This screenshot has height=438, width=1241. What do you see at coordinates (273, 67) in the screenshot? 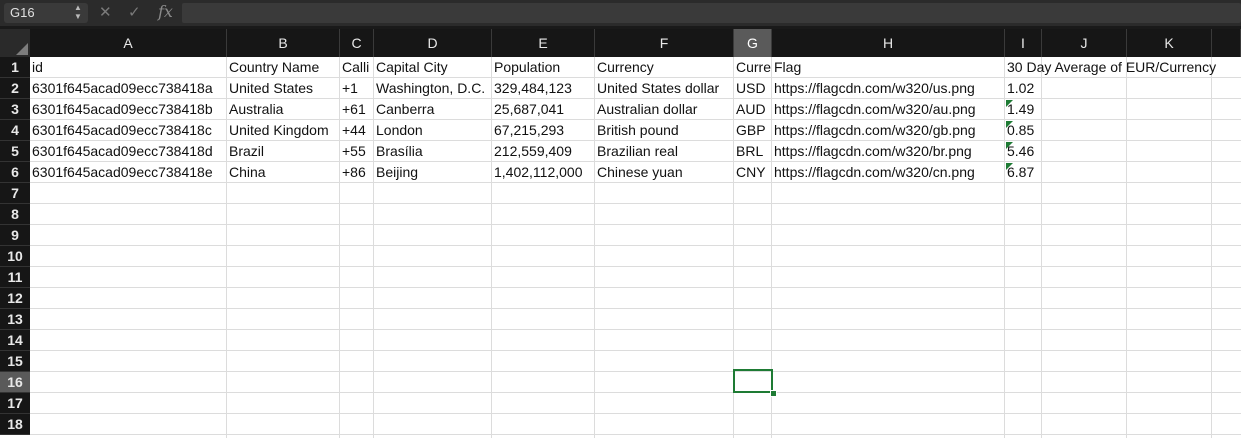
I see `cell-b1: Country Name` at bounding box center [273, 67].